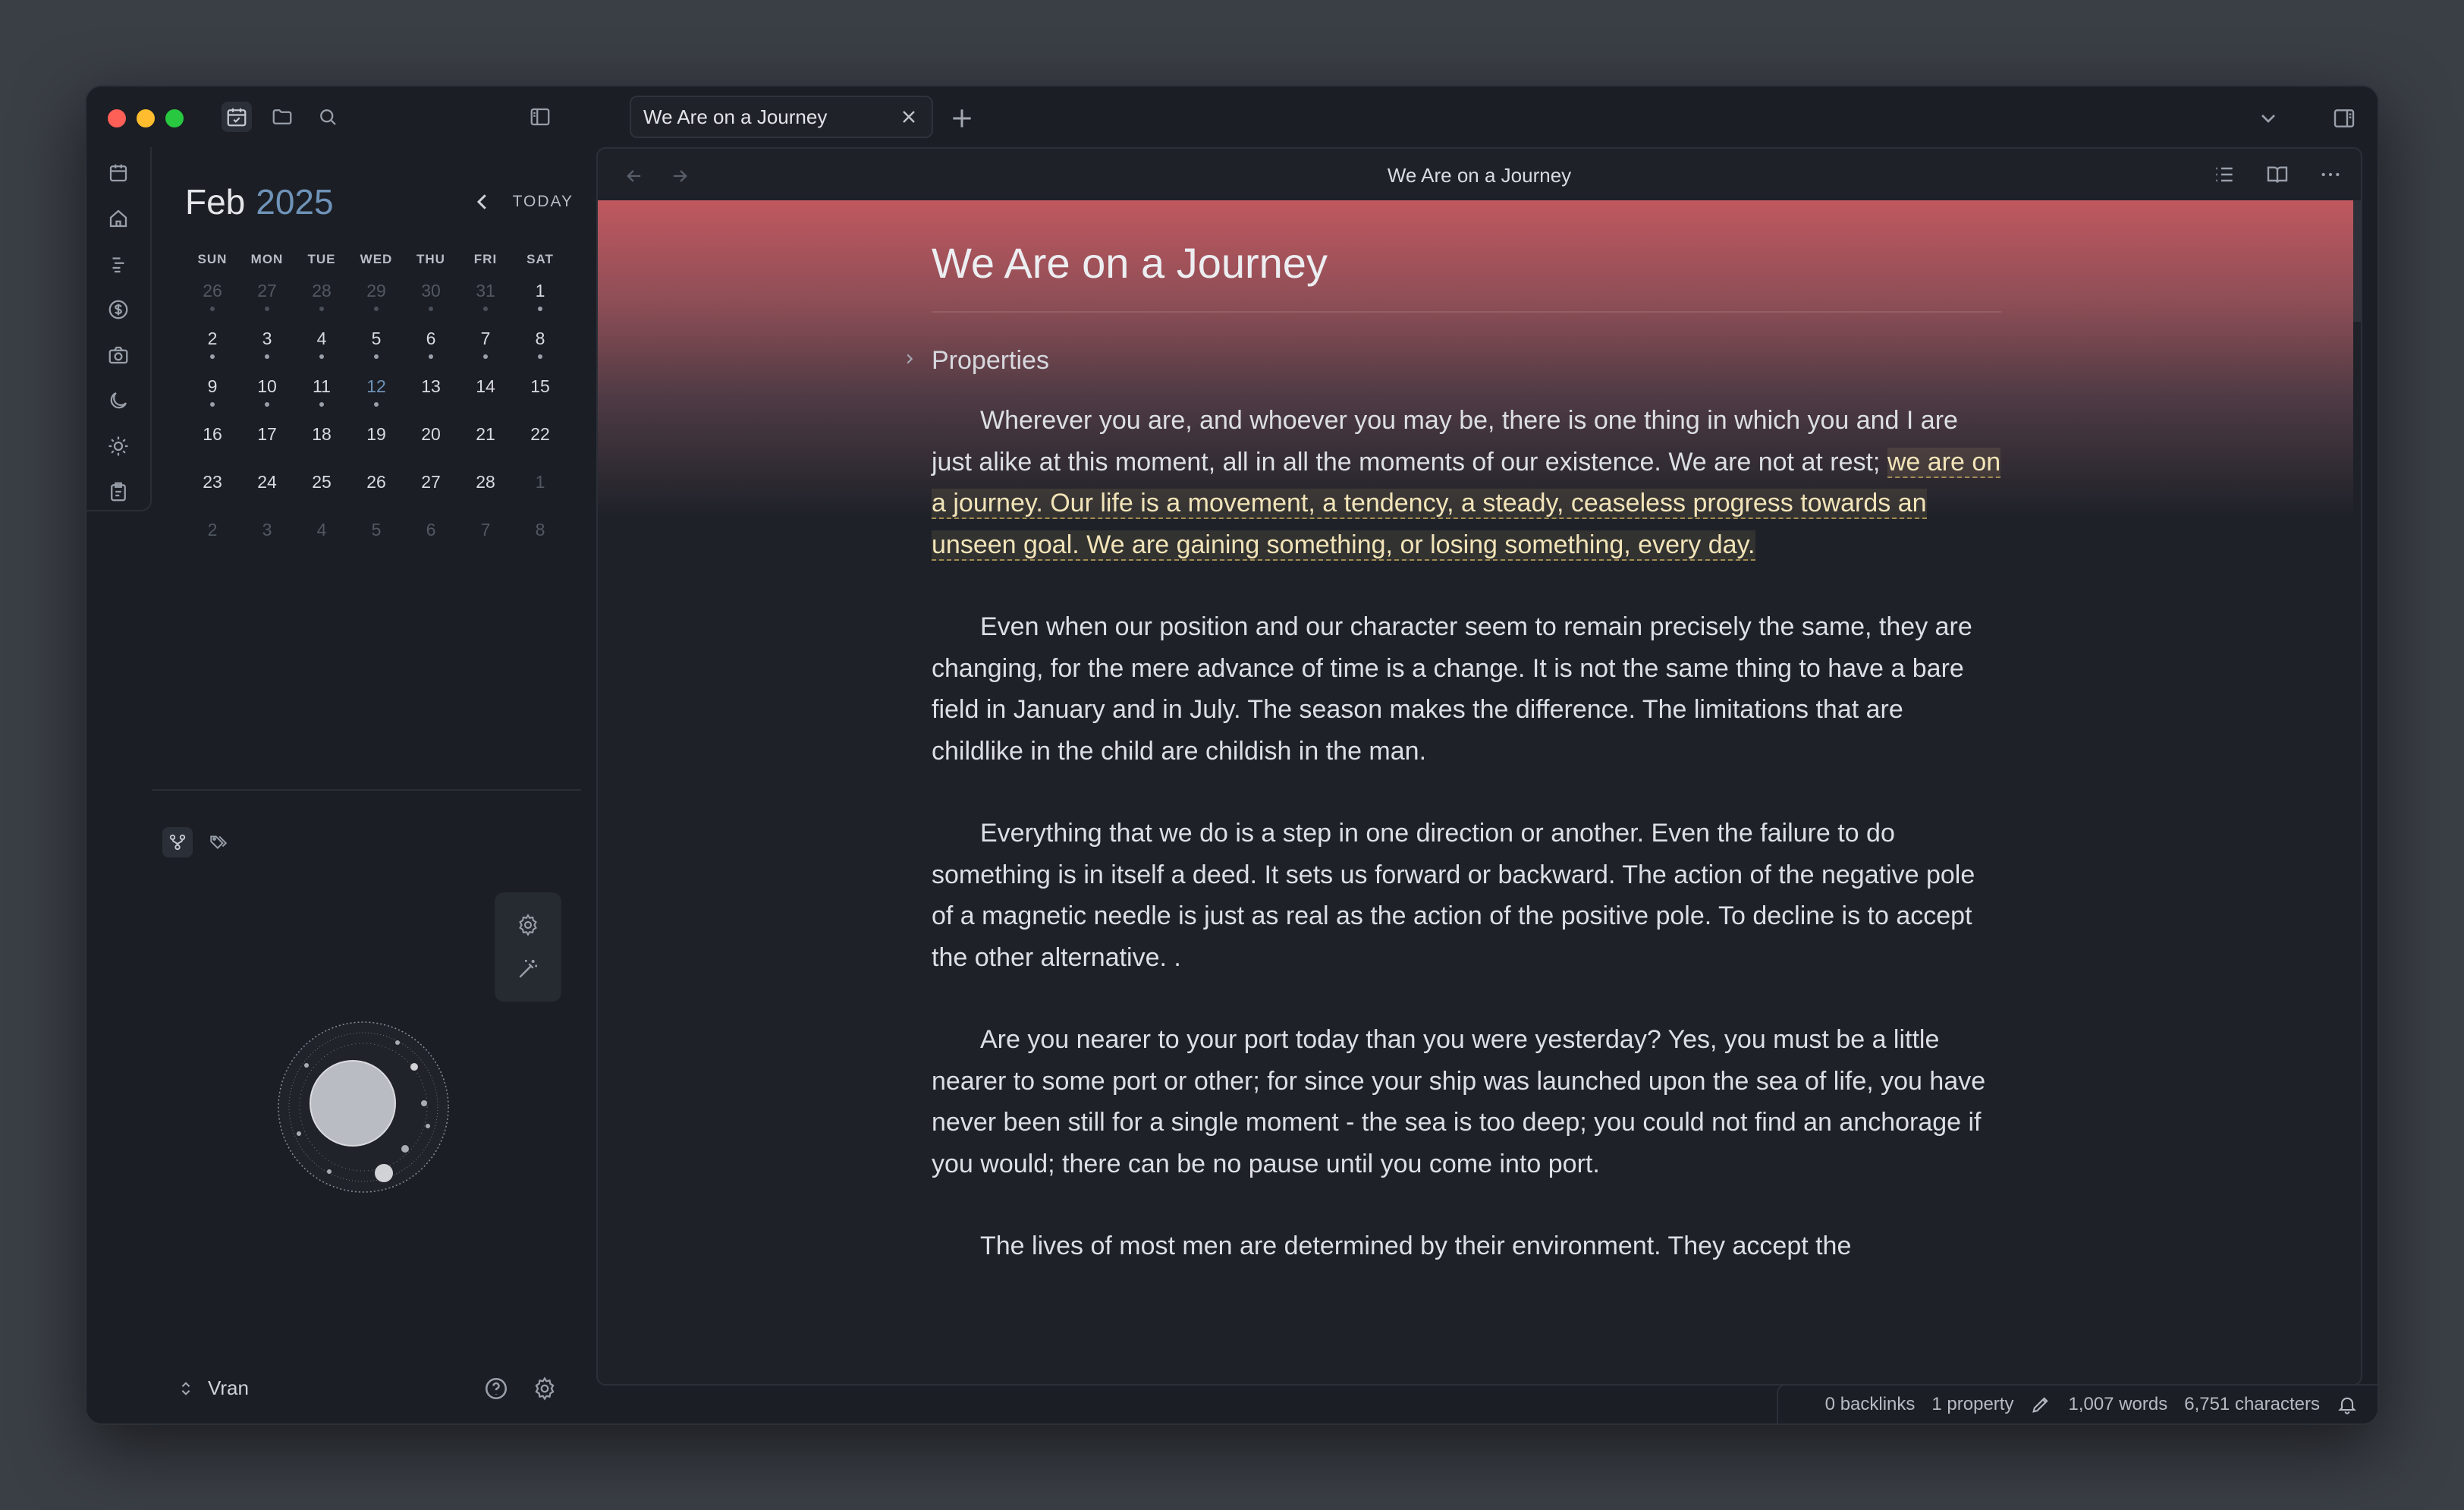 Image resolution: width=2464 pixels, height=1510 pixels. What do you see at coordinates (2347, 1404) in the screenshot?
I see `bell-icon` at bounding box center [2347, 1404].